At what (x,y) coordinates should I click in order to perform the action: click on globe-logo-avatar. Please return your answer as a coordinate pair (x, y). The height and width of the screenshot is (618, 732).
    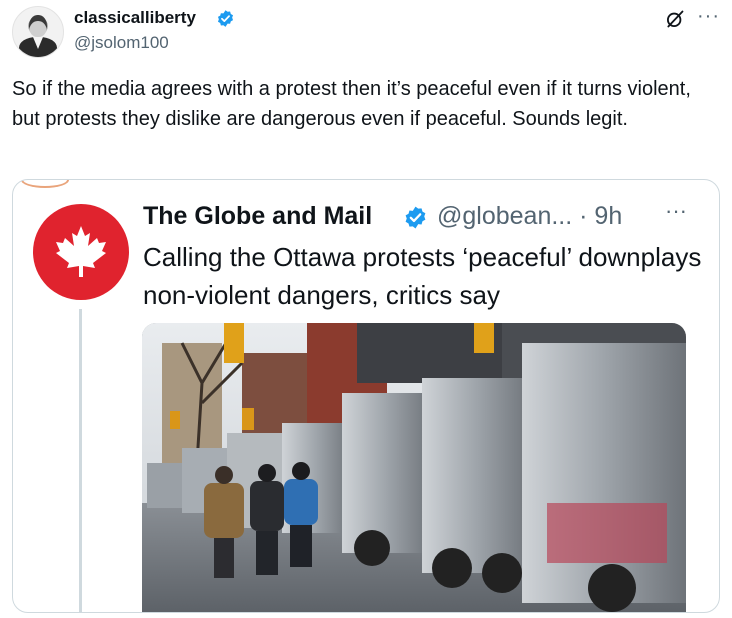
    Looking at the image, I should click on (81, 252).